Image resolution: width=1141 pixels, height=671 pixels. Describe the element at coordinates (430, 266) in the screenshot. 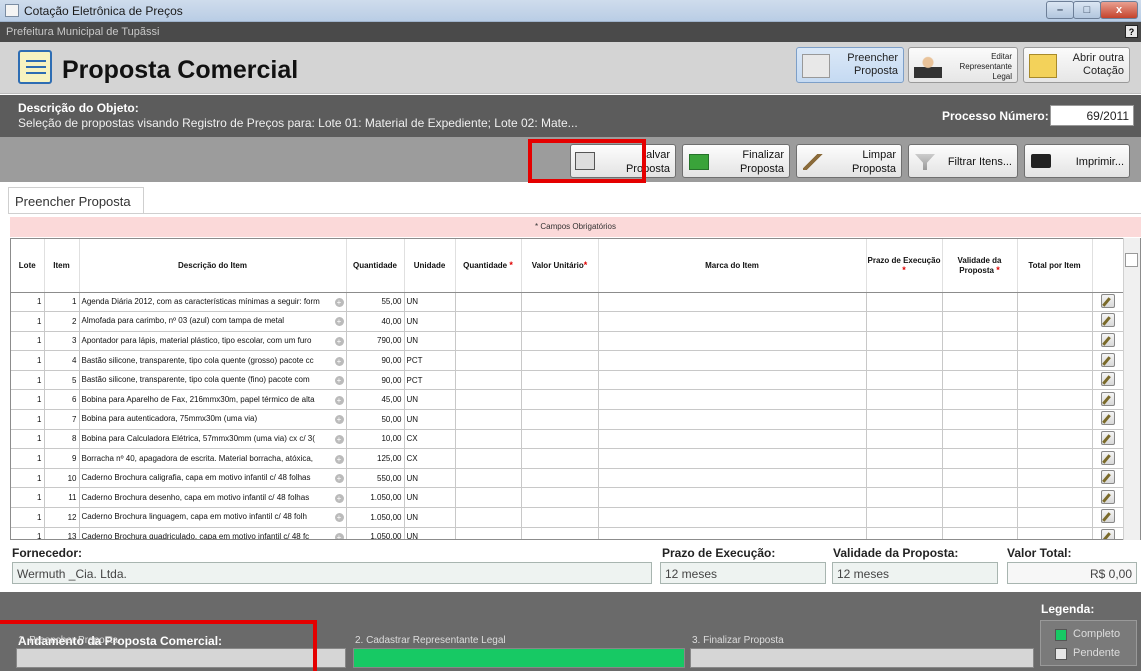

I see `col-unit: Unidade` at that location.